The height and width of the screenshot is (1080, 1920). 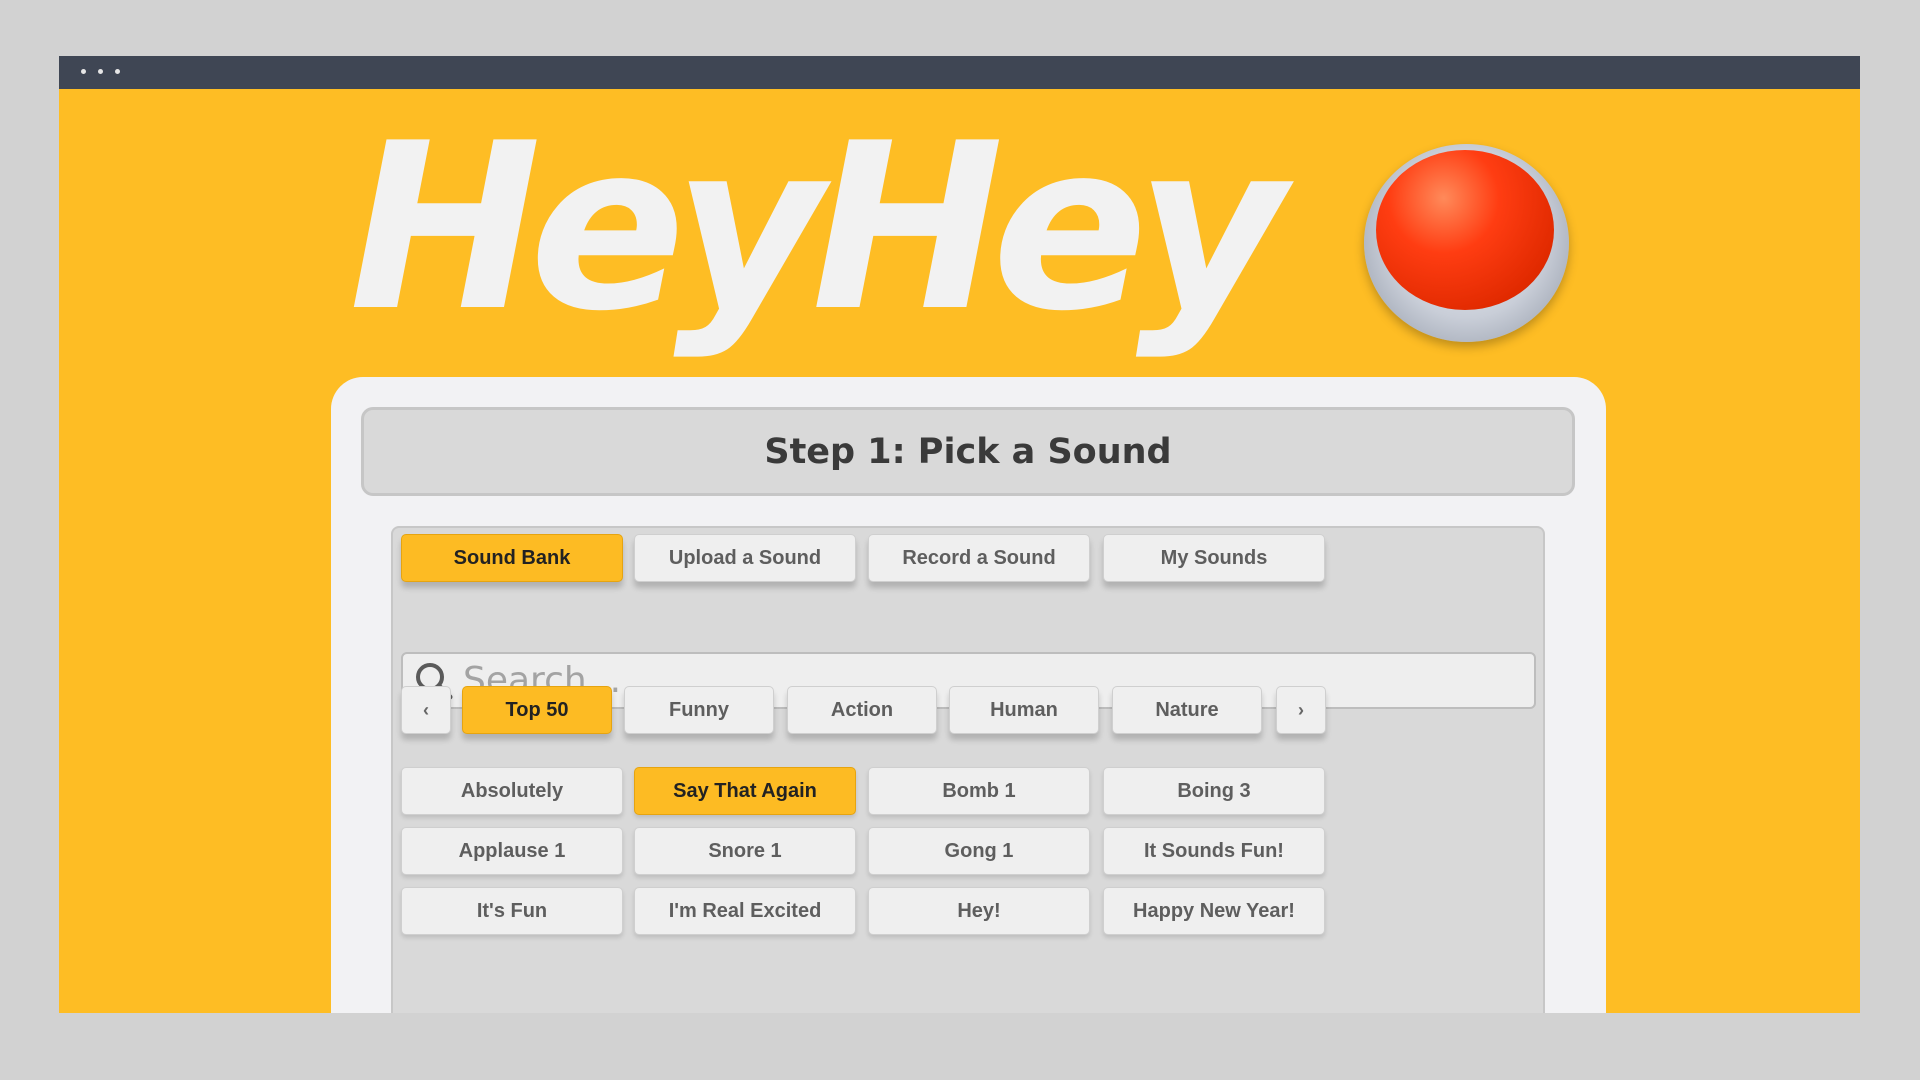 What do you see at coordinates (512, 558) in the screenshot?
I see `tab-sound-bank: Sound Bank` at bounding box center [512, 558].